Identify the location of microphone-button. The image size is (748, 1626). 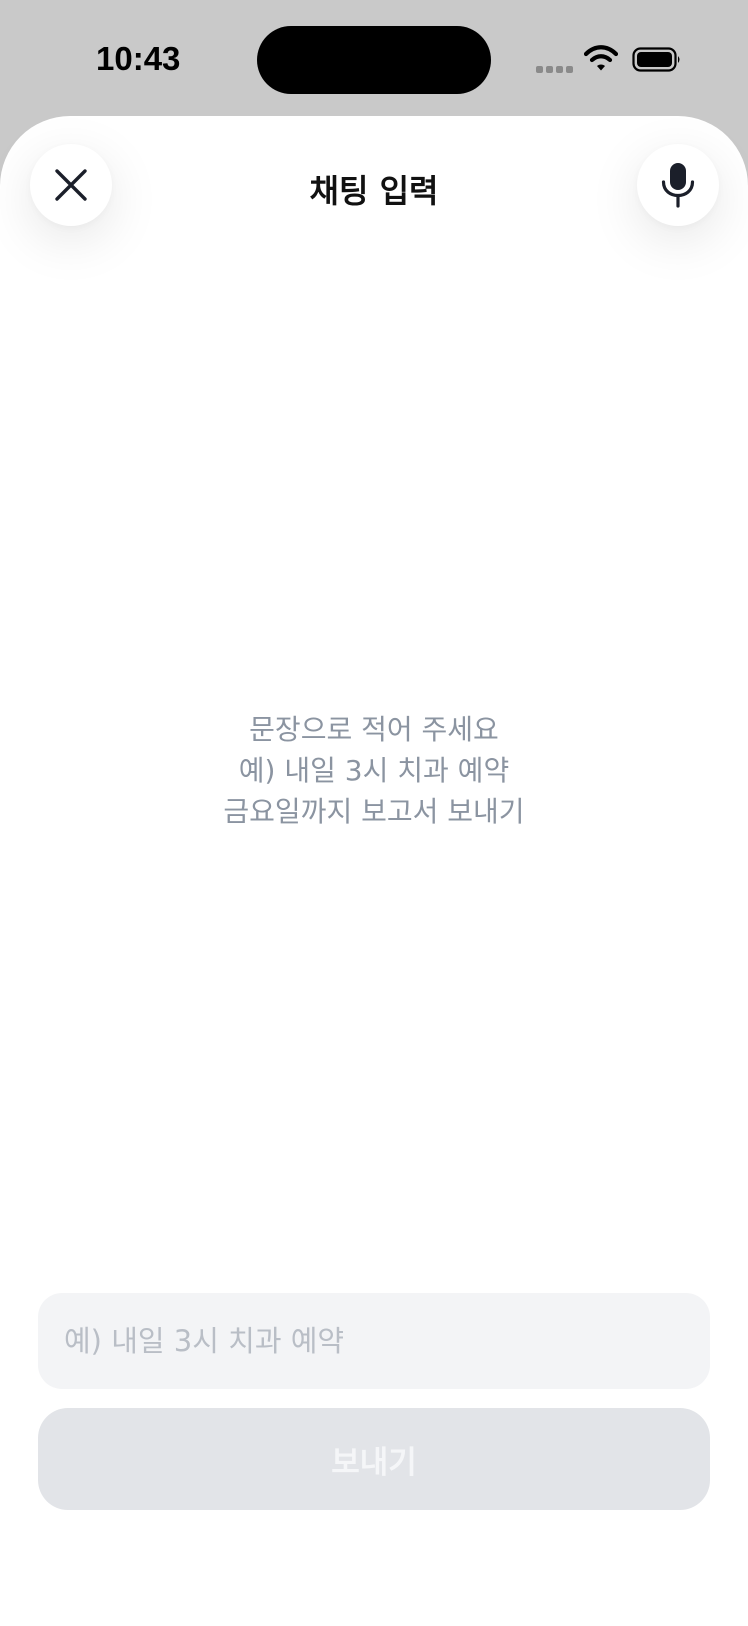
(678, 185).